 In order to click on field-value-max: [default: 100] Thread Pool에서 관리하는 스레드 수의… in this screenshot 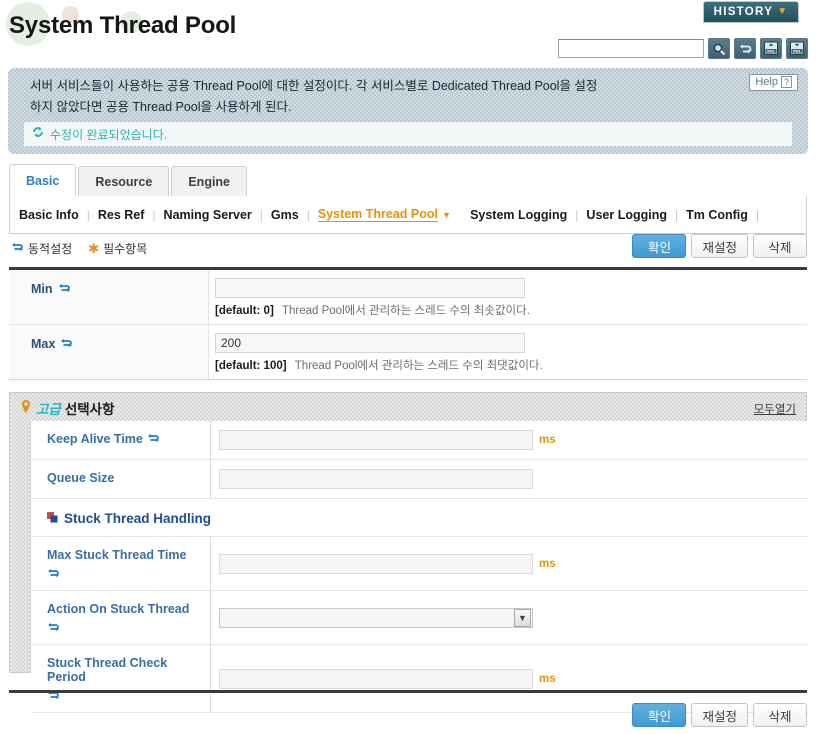, I will do `click(508, 352)`.